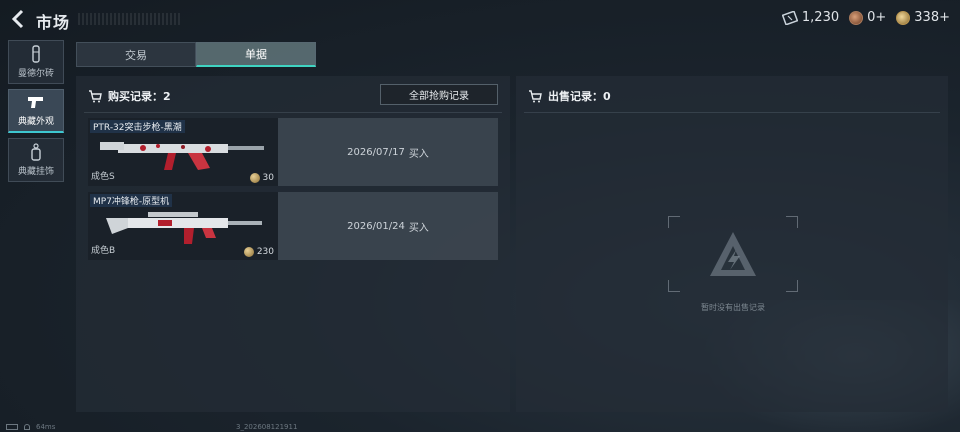  I want to click on currency-gold: 338+, so click(923, 17).